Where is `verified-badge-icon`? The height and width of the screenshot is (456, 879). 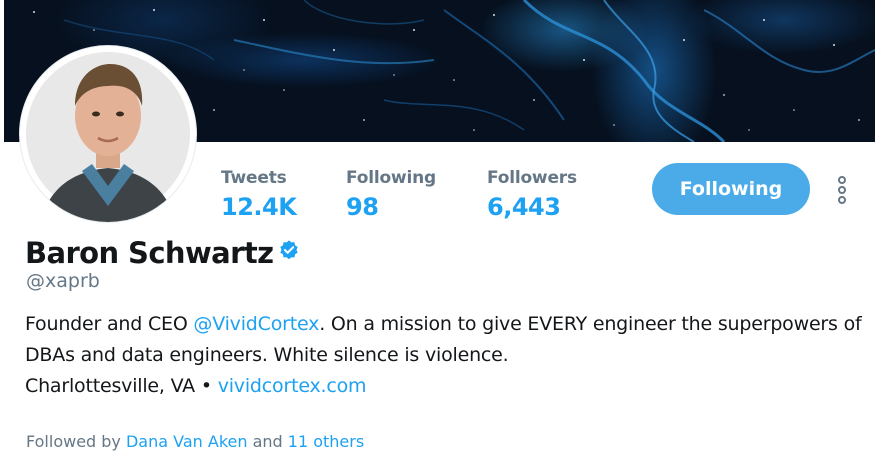
verified-badge-icon is located at coordinates (289, 250).